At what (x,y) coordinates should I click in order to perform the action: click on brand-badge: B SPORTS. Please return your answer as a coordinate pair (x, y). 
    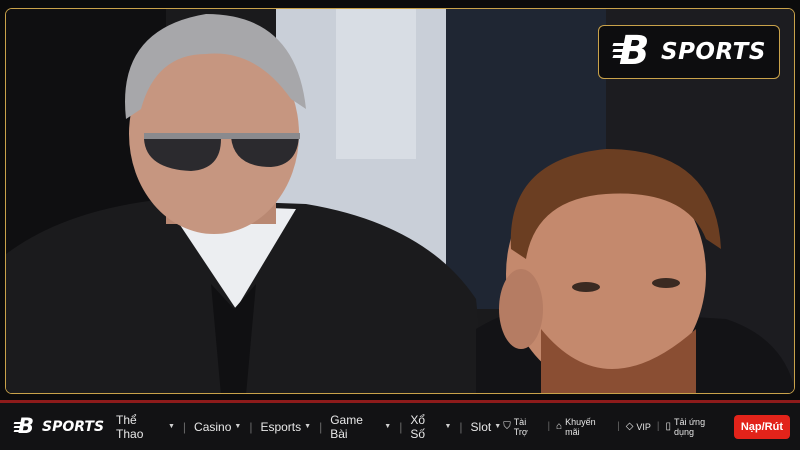
    Looking at the image, I should click on (689, 52).